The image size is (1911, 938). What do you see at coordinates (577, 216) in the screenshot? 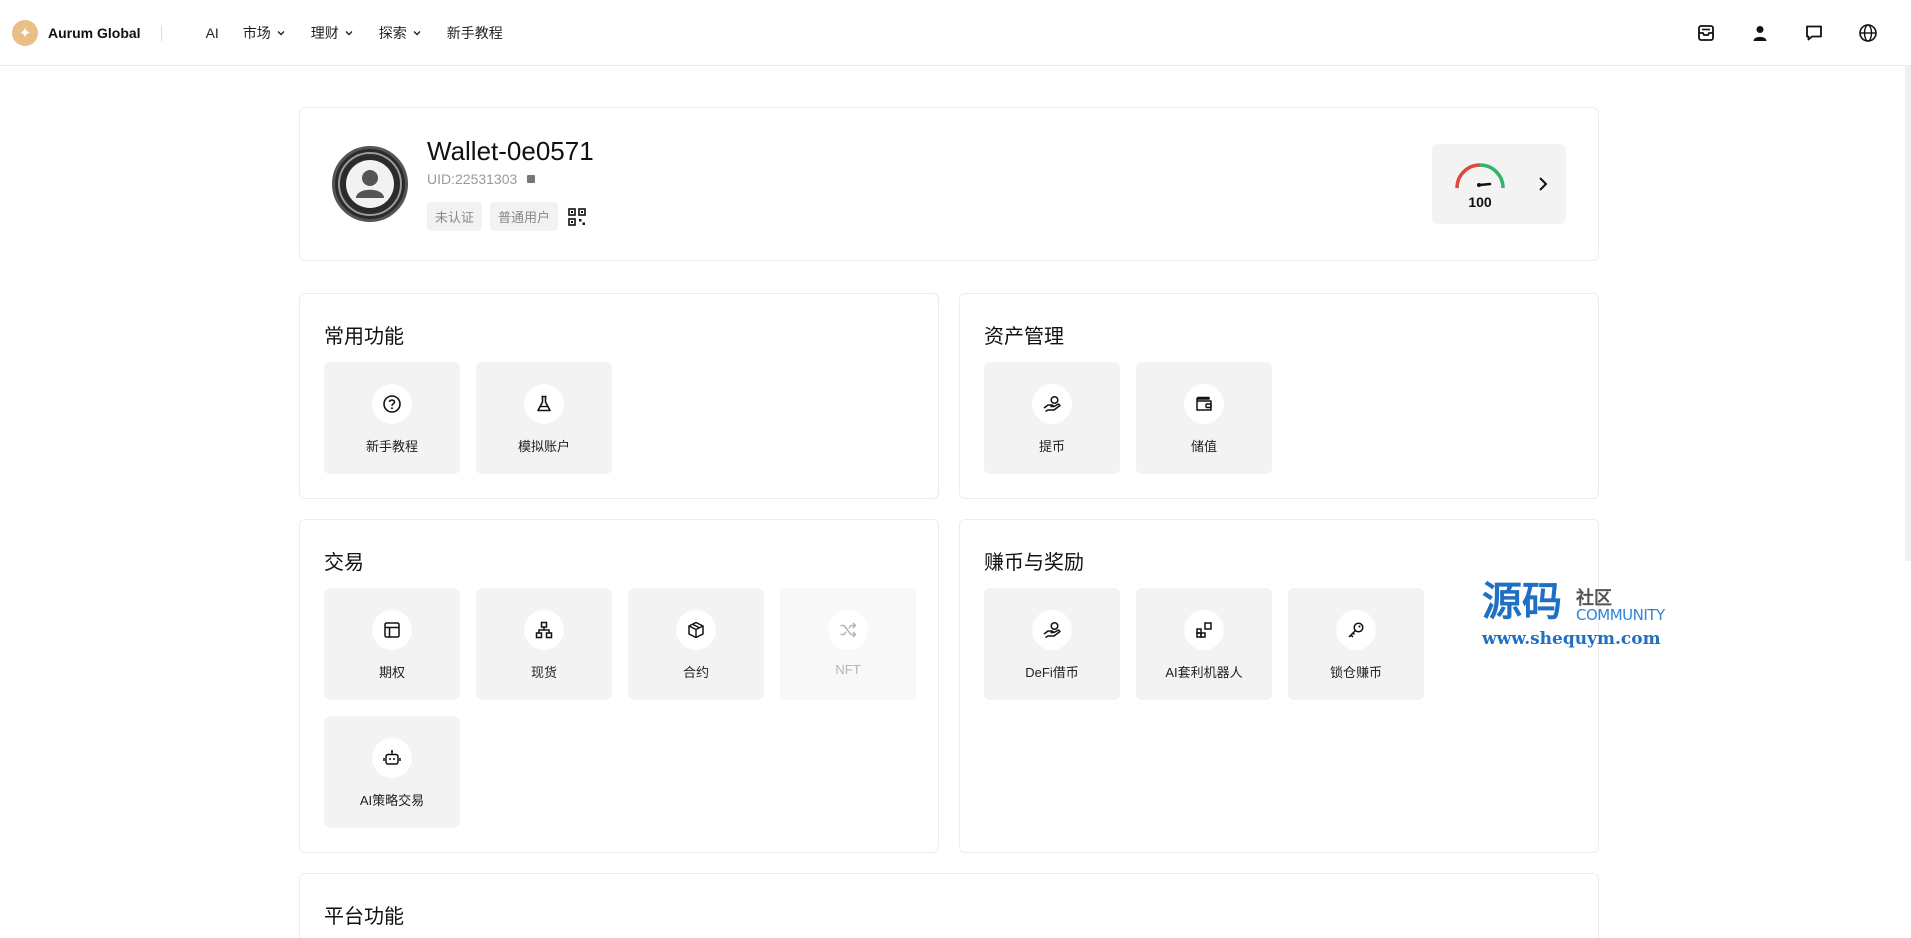
I see `qr-code-icon` at bounding box center [577, 216].